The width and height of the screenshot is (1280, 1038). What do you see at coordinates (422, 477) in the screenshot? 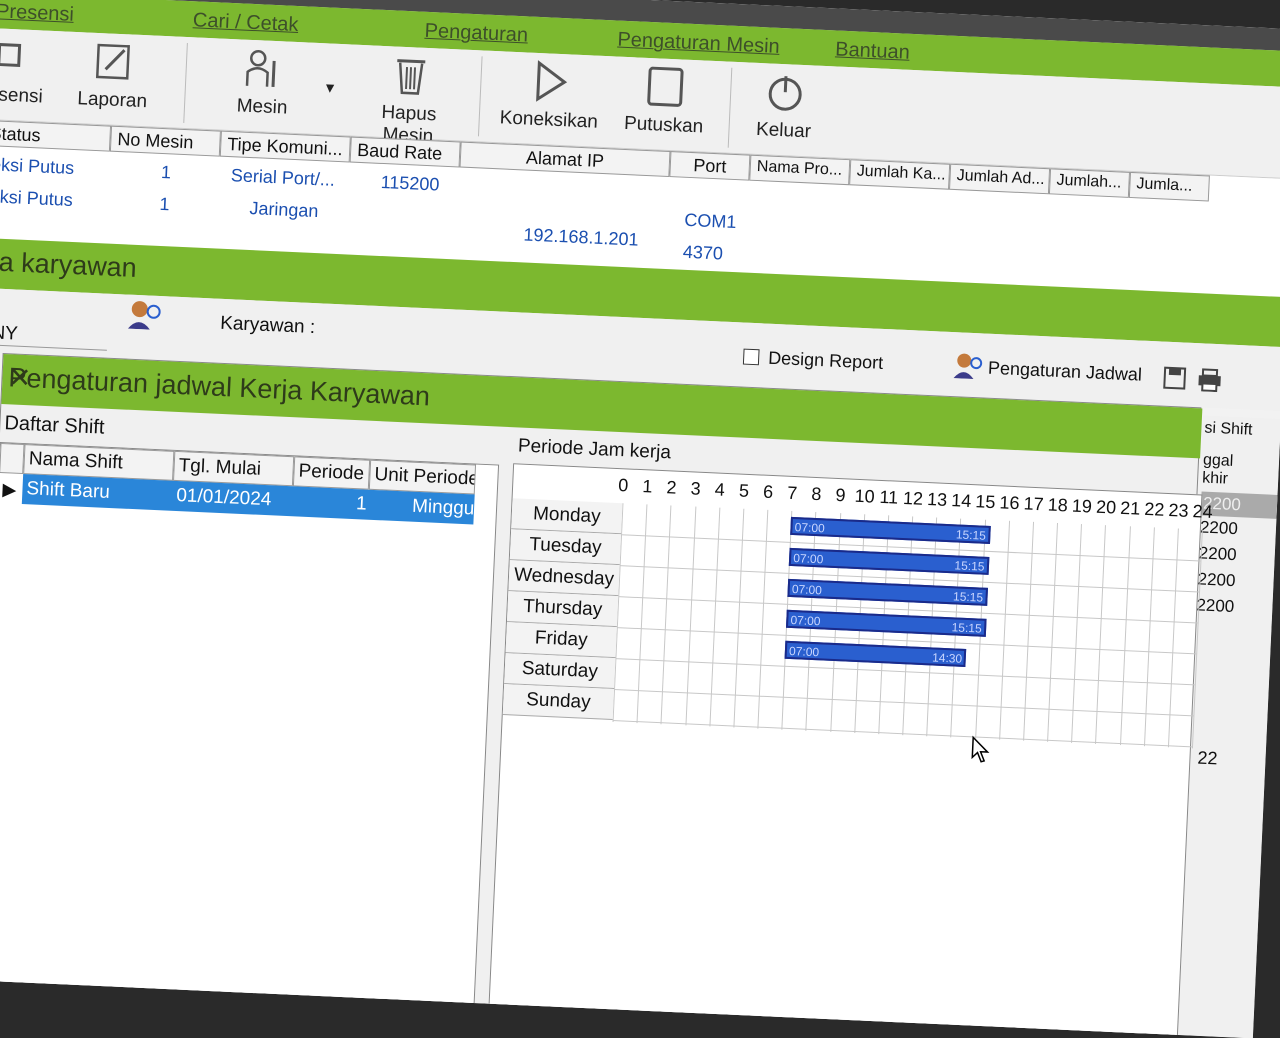
I see `col-unit-periode: Unit Periode` at bounding box center [422, 477].